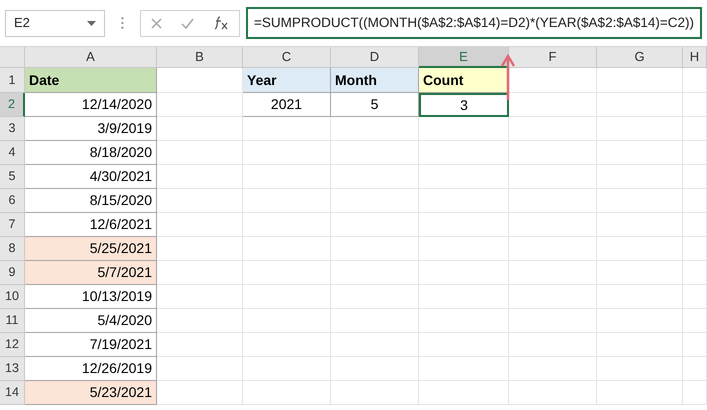  What do you see at coordinates (553, 57) in the screenshot?
I see `column-header: F` at bounding box center [553, 57].